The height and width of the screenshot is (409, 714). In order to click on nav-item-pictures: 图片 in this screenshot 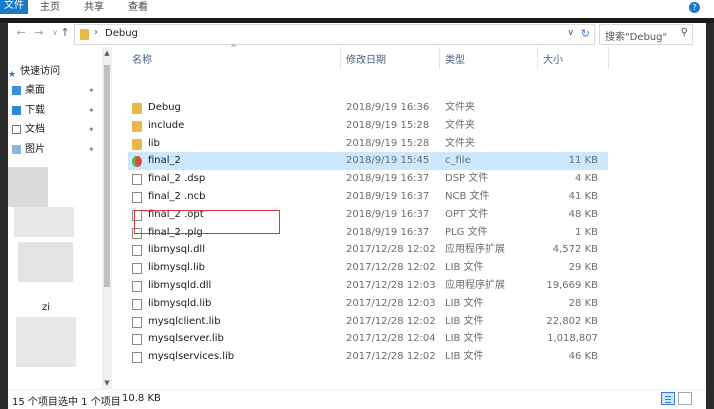, I will do `click(28, 150)`.